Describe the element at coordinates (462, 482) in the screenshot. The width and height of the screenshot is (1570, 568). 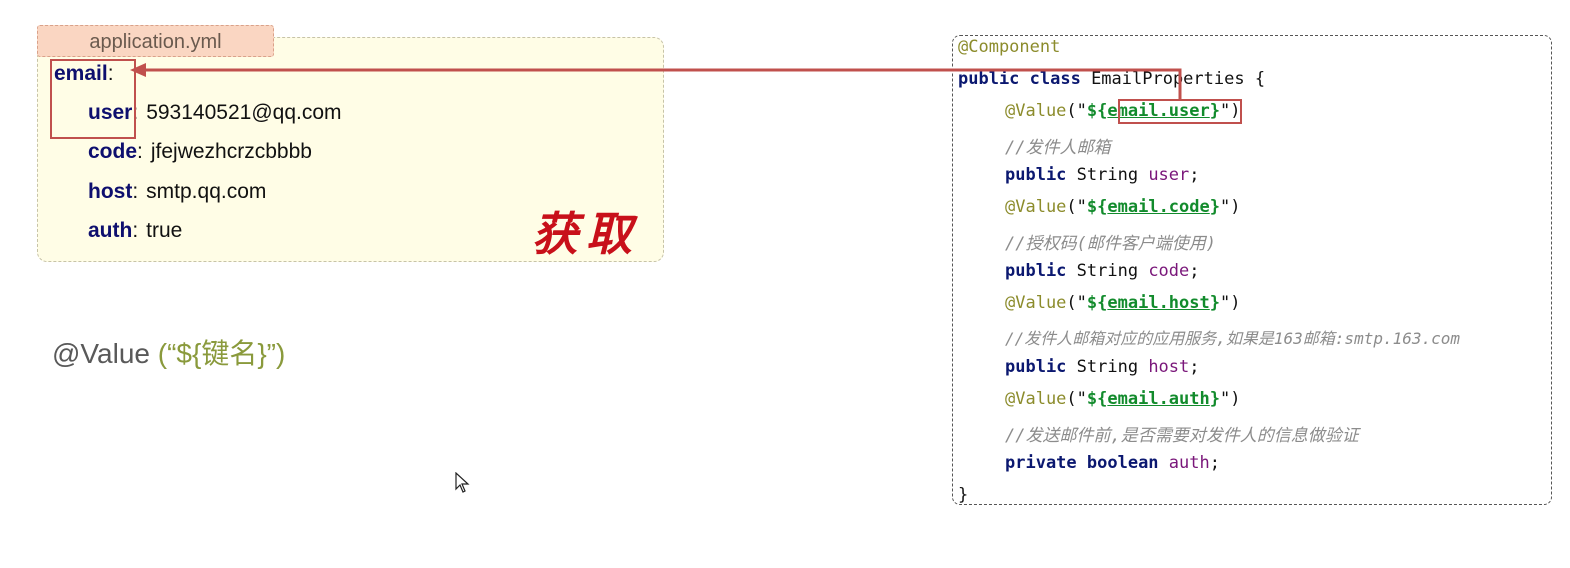
I see `mouse-cursor-icon` at that location.